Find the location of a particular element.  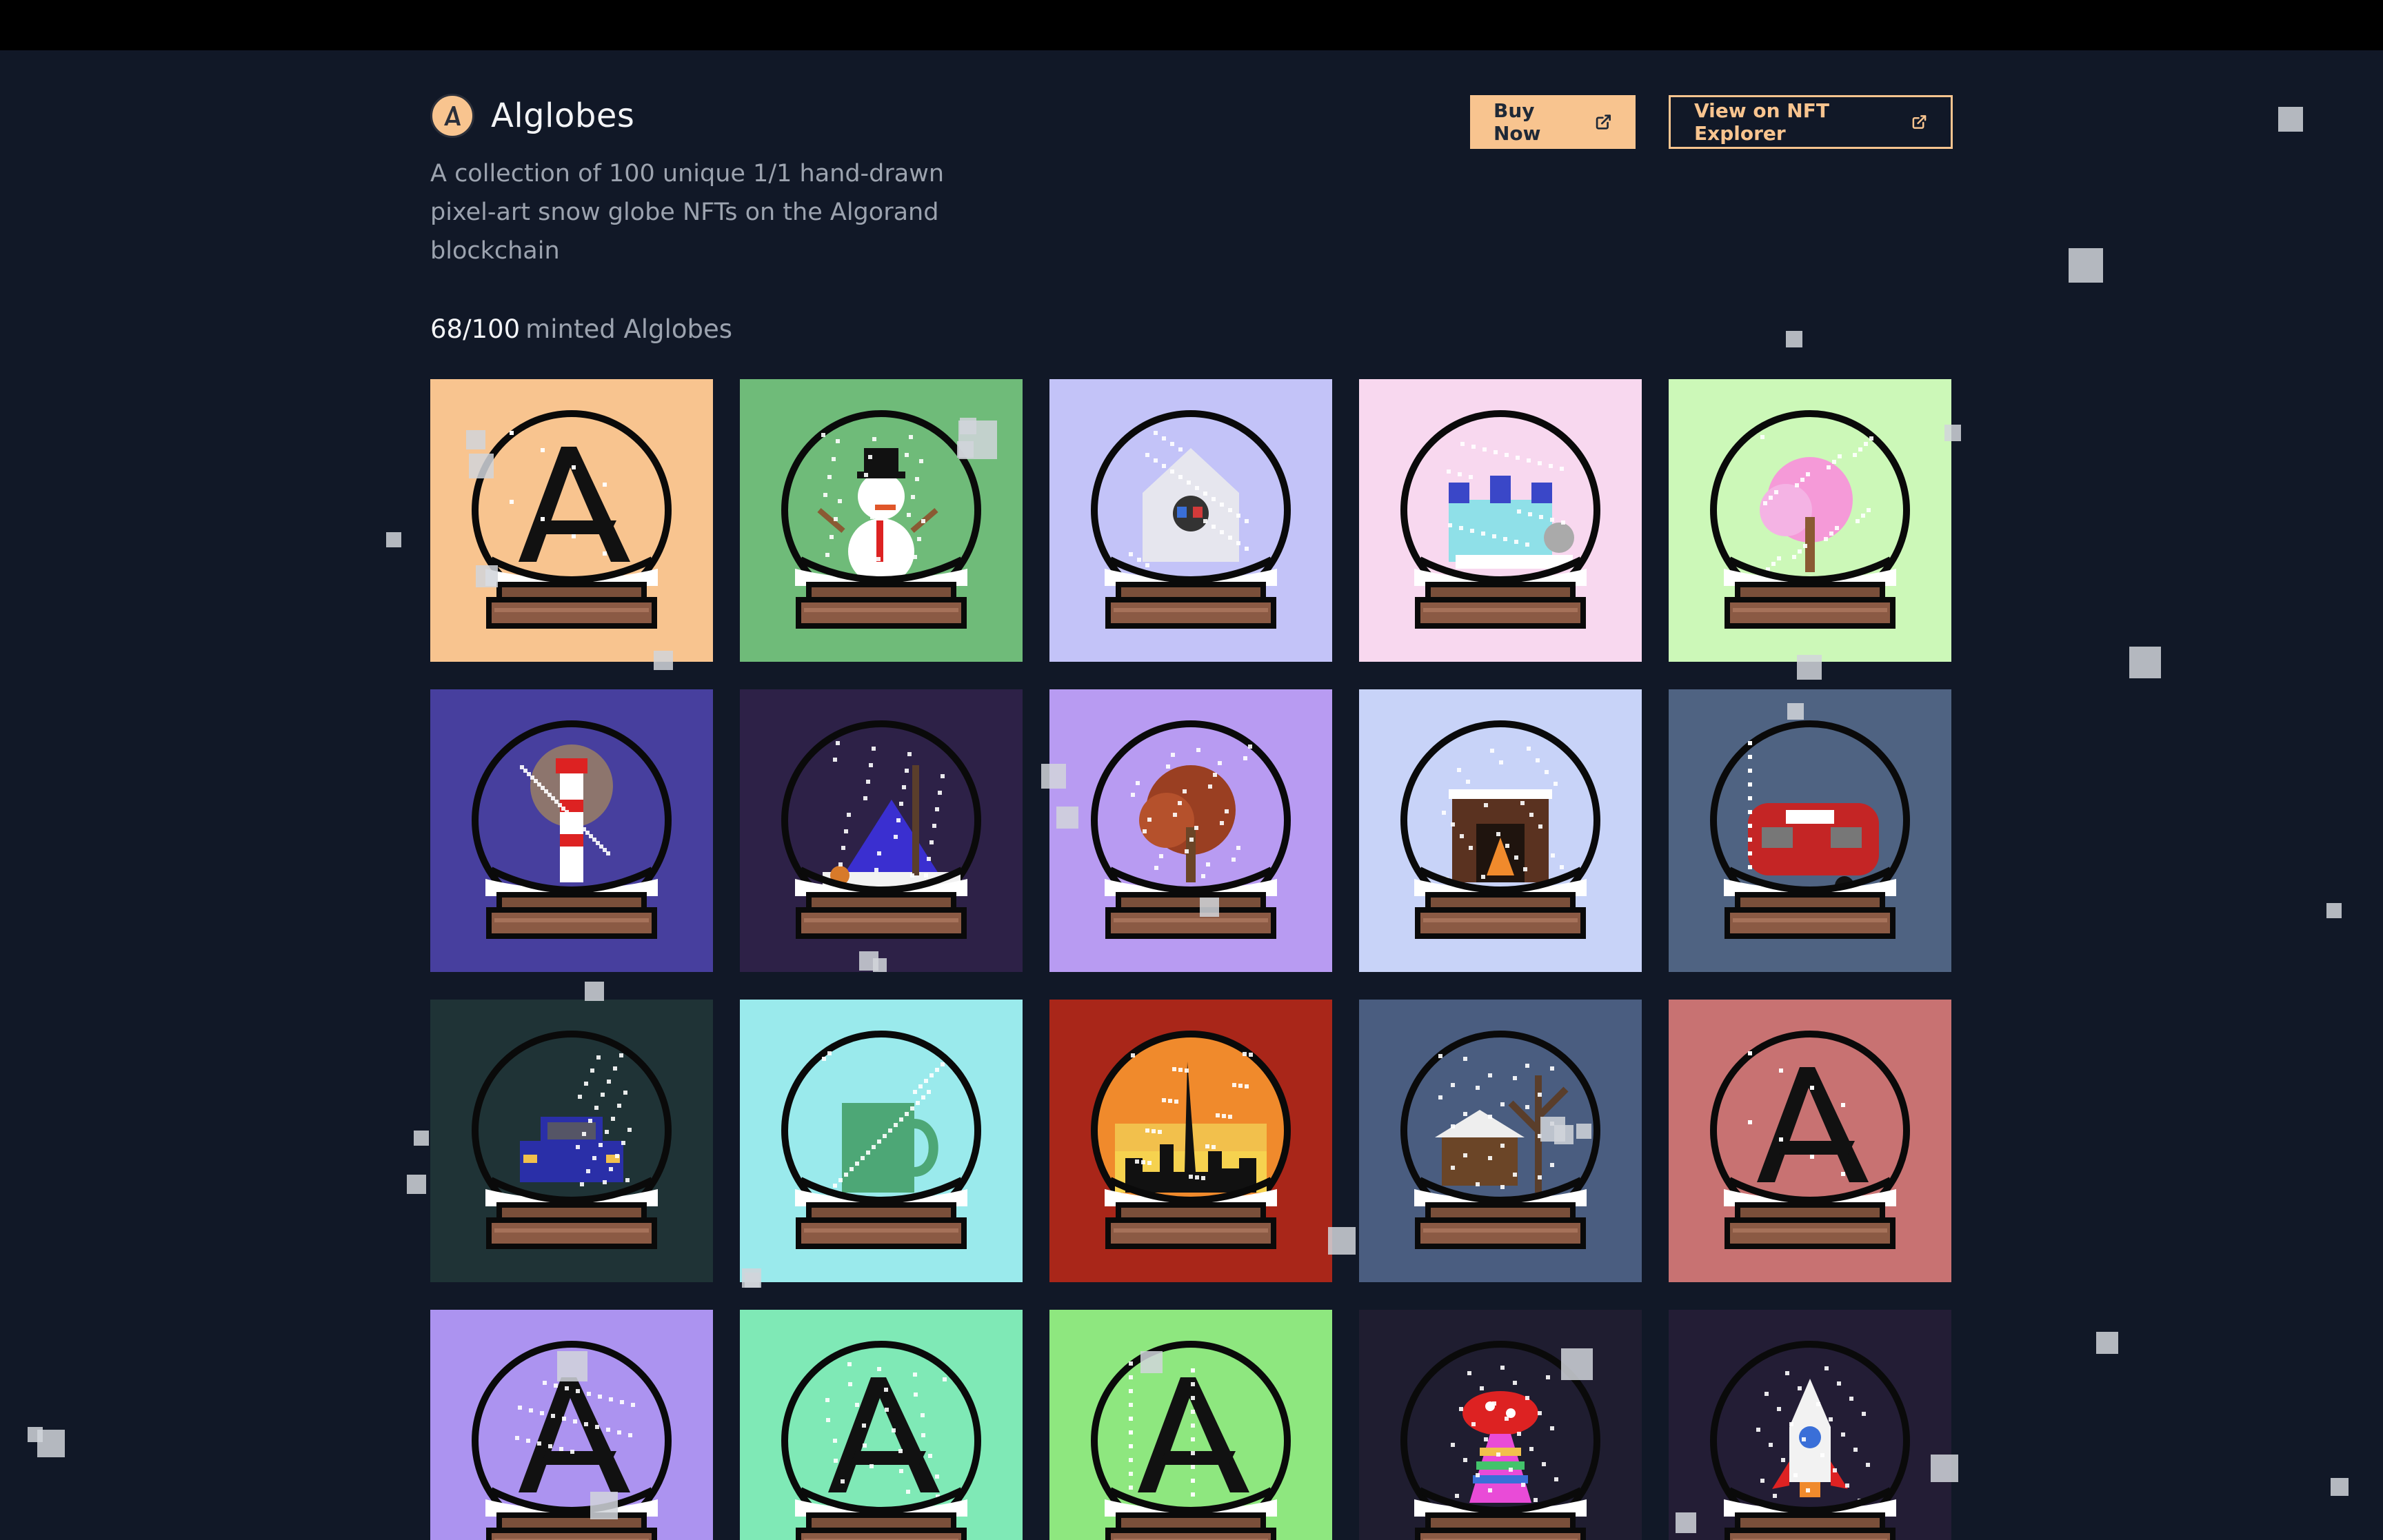

header-actions: Buy Now View on NFT Explorer is located at coordinates (1711, 122).